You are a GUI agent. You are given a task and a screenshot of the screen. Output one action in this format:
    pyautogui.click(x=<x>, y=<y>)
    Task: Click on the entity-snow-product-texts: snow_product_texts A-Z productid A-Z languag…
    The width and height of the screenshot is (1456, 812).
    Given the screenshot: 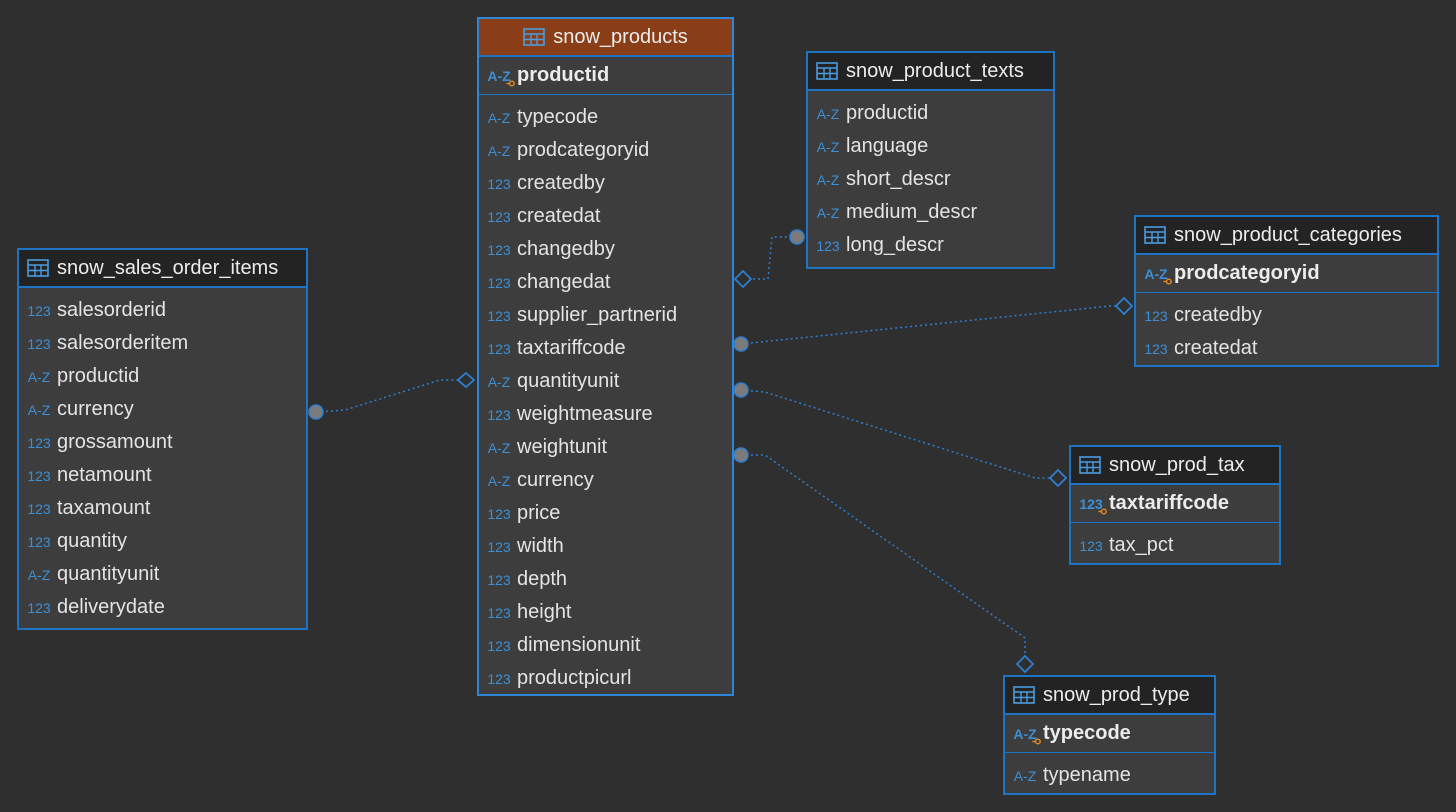 What is the action you would take?
    pyautogui.click(x=930, y=160)
    